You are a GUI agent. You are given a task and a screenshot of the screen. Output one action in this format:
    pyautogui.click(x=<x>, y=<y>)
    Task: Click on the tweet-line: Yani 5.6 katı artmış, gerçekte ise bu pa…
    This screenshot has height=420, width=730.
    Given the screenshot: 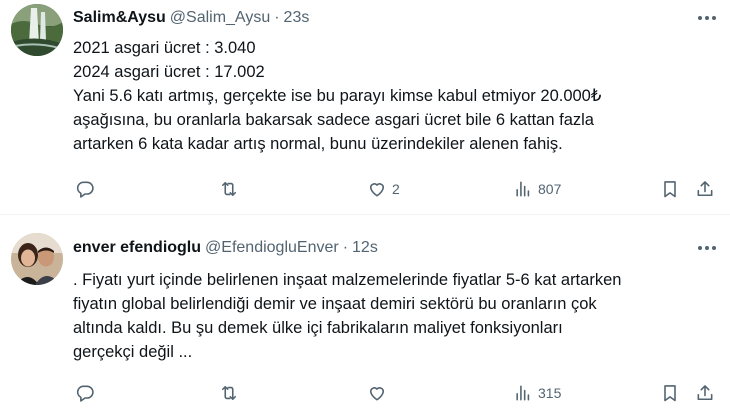 What is the action you would take?
    pyautogui.click(x=337, y=96)
    